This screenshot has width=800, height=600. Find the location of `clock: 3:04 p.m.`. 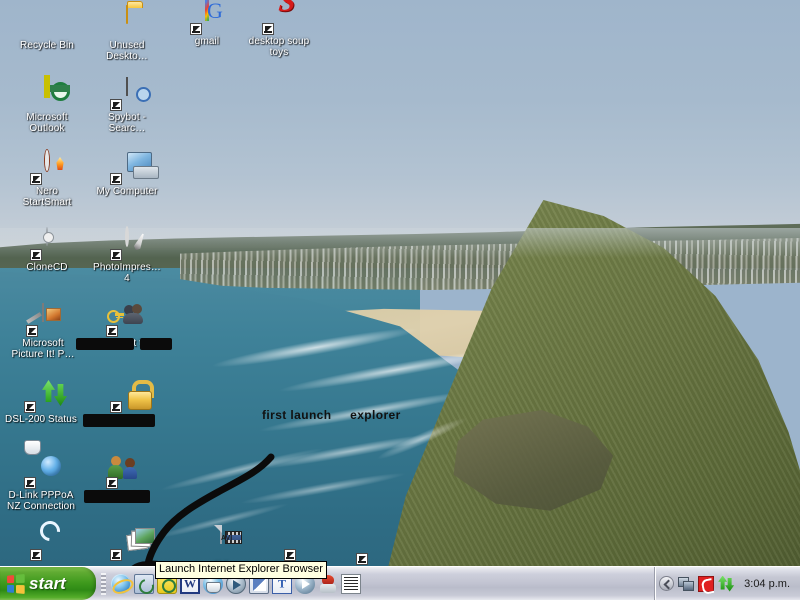

clock: 3:04 p.m. is located at coordinates (766, 584).